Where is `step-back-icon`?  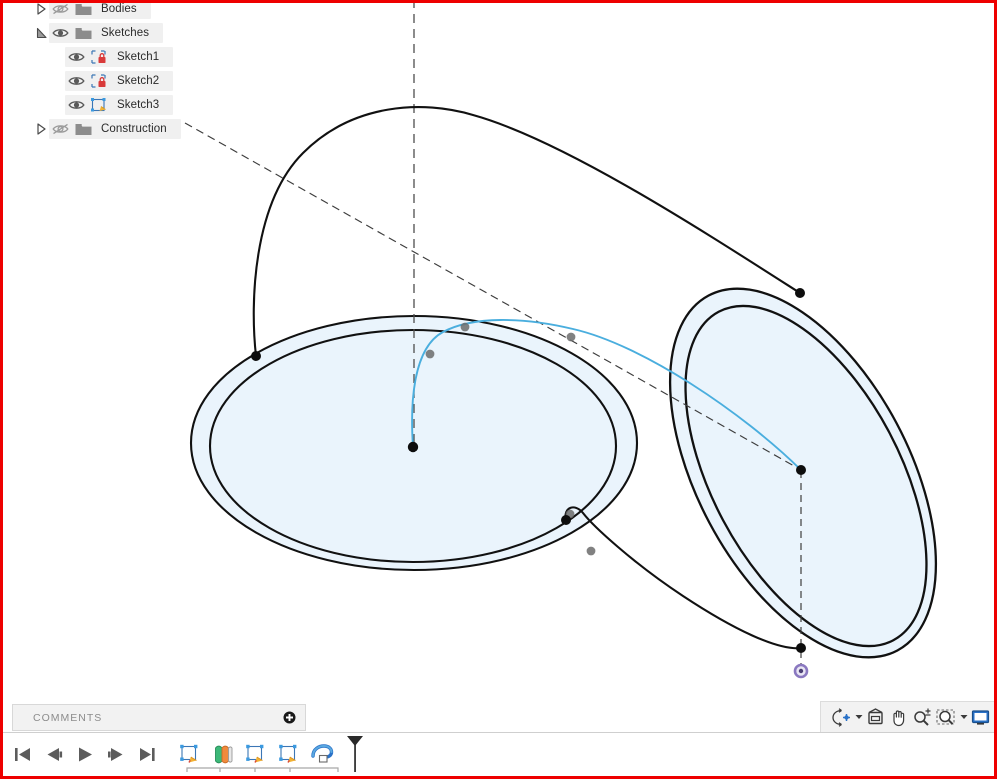
step-back-icon is located at coordinates (54, 755).